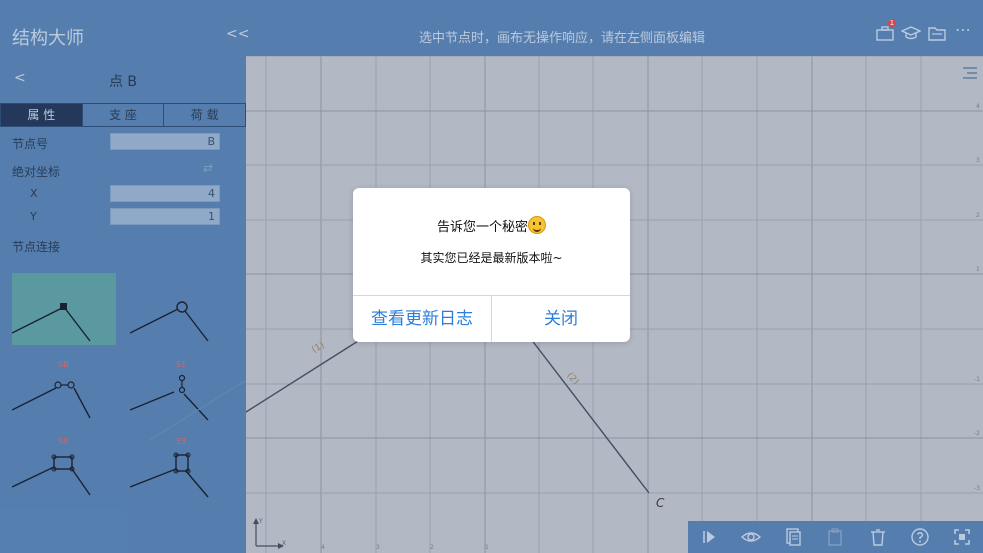 Image resolution: width=983 pixels, height=553 pixels. What do you see at coordinates (885, 30) in the screenshot?
I see `toolbox-icon: 1` at bounding box center [885, 30].